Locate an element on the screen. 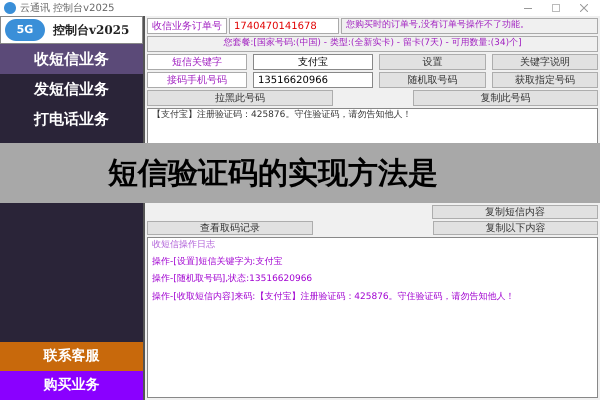 This screenshot has height=400, width=600. nav-item: 收短信业务 is located at coordinates (71, 59).